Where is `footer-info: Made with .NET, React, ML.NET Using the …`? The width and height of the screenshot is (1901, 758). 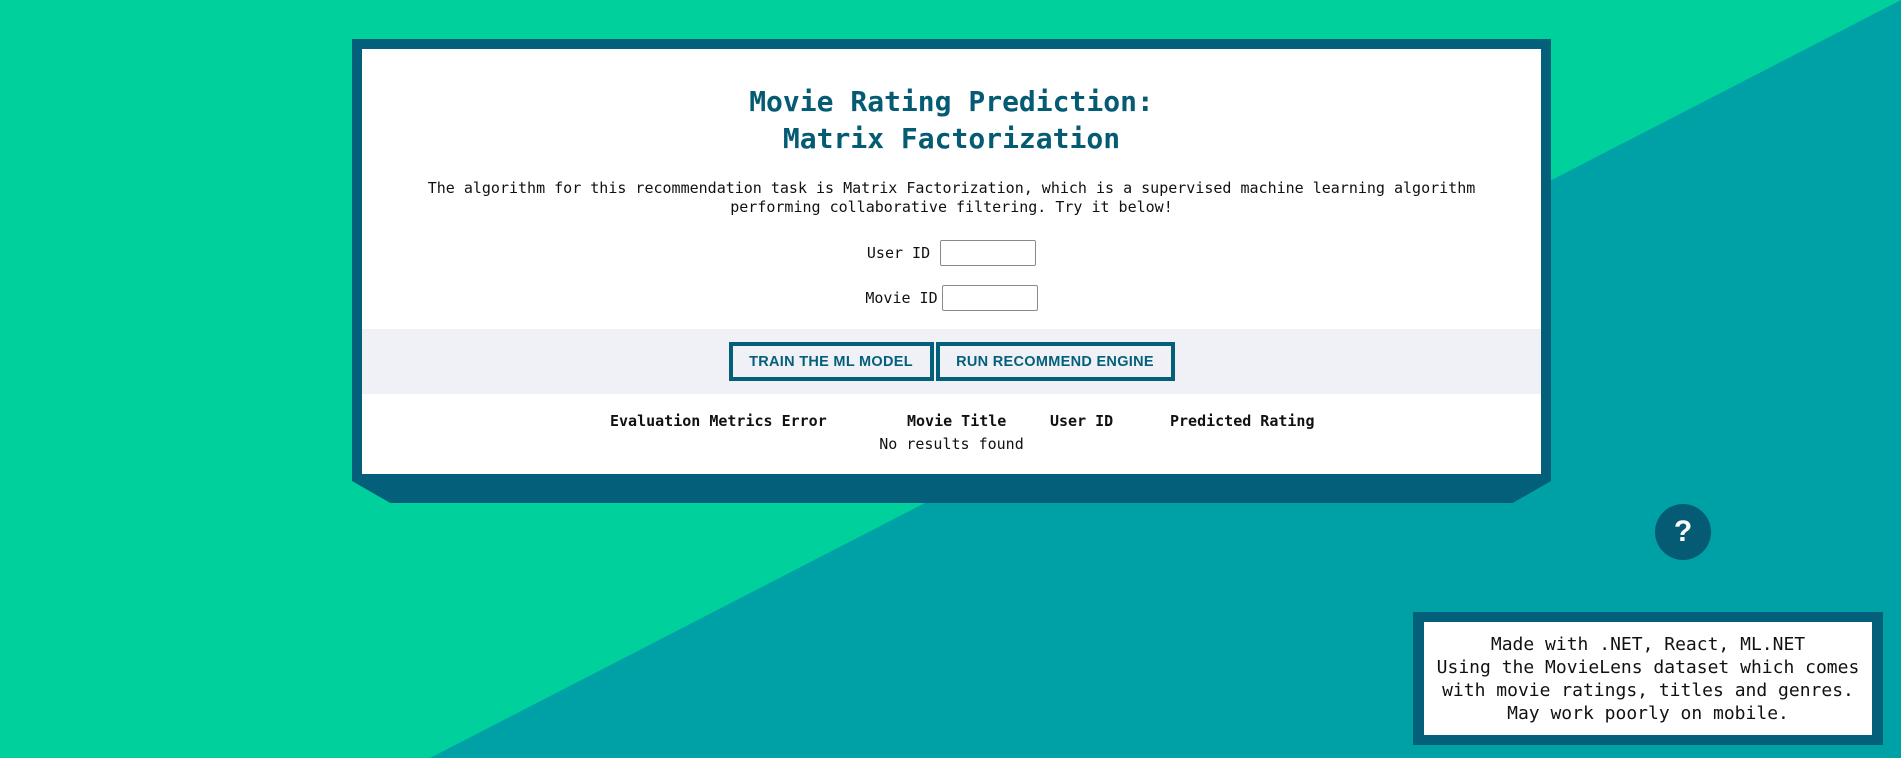
footer-info: Made with .NET, React, ML.NET Using the … is located at coordinates (1648, 678).